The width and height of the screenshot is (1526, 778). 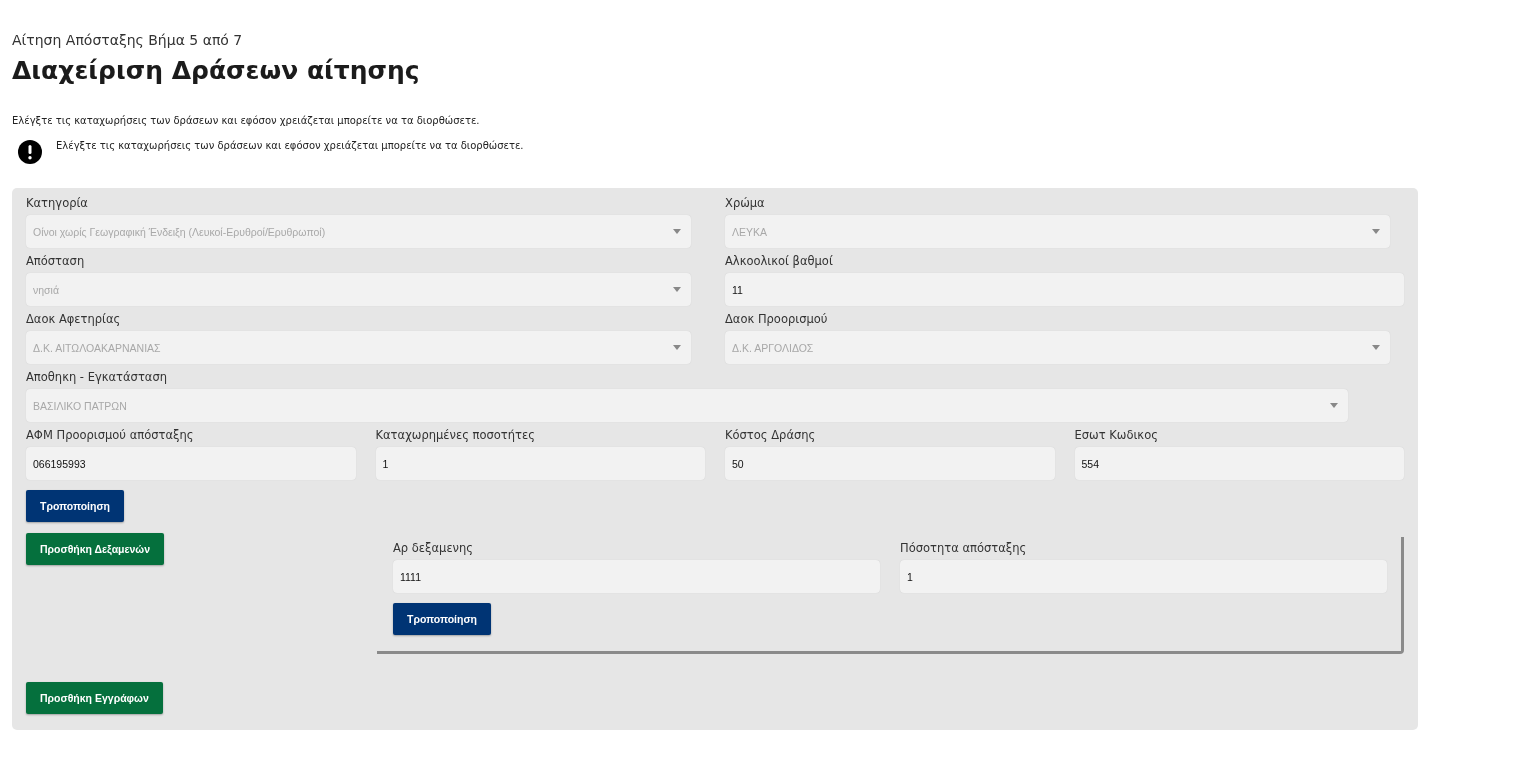 I want to click on field-label: Δαοκ Προορισμού, so click(x=777, y=319).